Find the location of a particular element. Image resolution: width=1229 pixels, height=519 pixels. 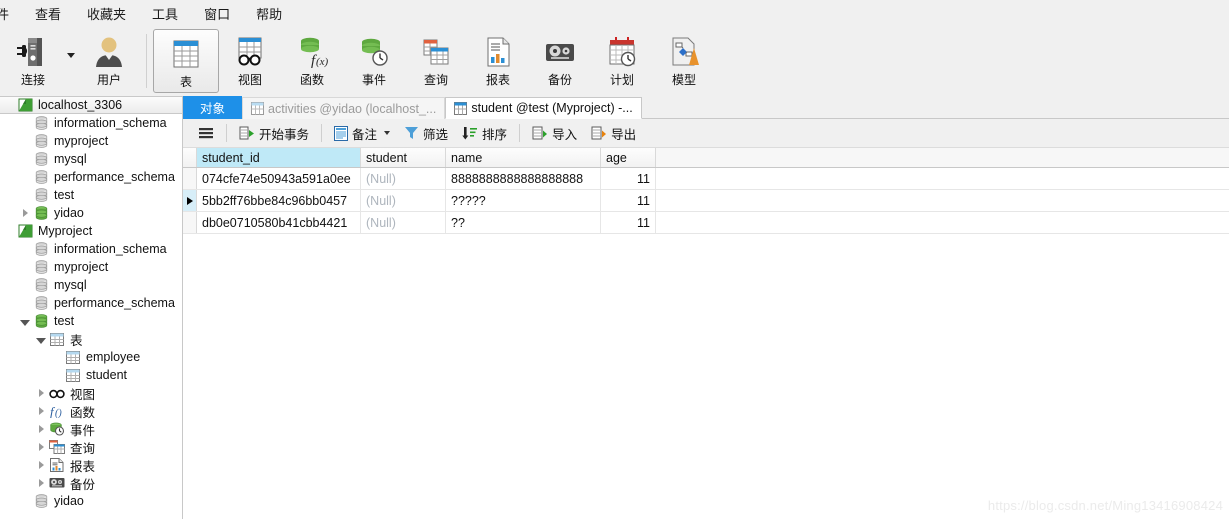

tree-item-employee: employee is located at coordinates (91, 357).